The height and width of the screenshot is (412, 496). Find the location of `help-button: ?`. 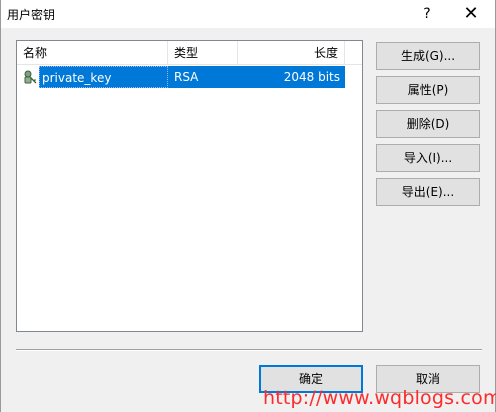

help-button: ? is located at coordinates (427, 14).